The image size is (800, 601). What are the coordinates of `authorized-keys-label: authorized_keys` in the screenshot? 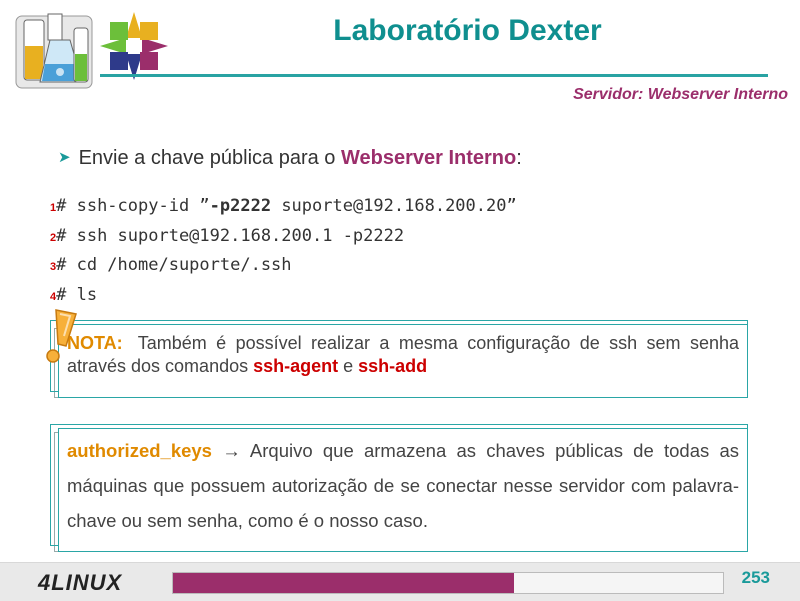 It's located at (139, 450).